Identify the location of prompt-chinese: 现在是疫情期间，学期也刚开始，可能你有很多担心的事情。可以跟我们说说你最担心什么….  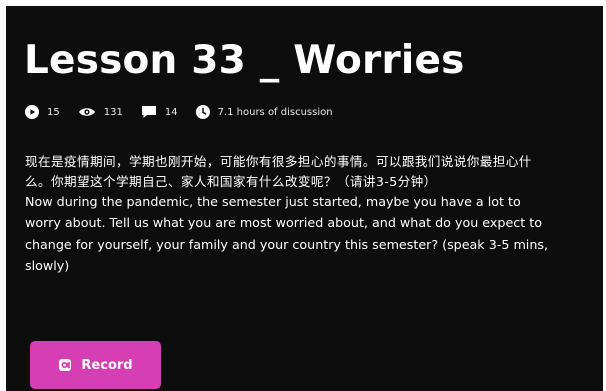
(278, 171).